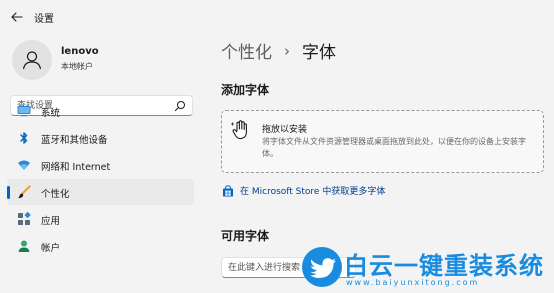 This screenshot has width=554, height=293. I want to click on watermark-url: www.baiyunxitong.com, so click(413, 282).